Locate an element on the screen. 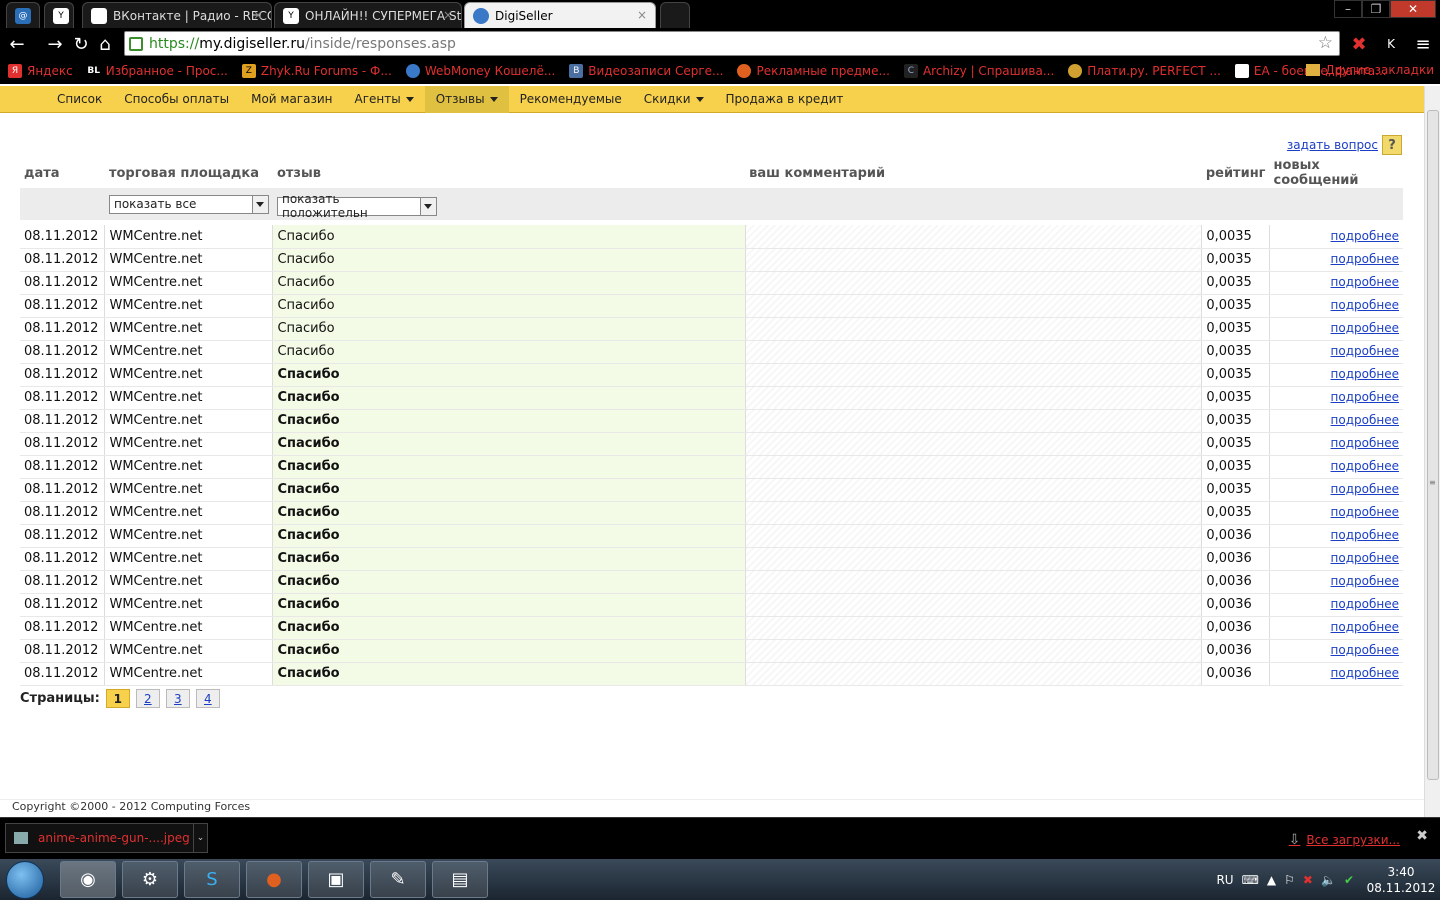 Image resolution: width=1440 pixels, height=900 pixels. reload-icon: ↻ is located at coordinates (81, 44).